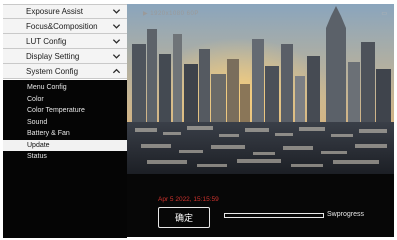  I want to click on submenu-item-status: Status, so click(65, 157).